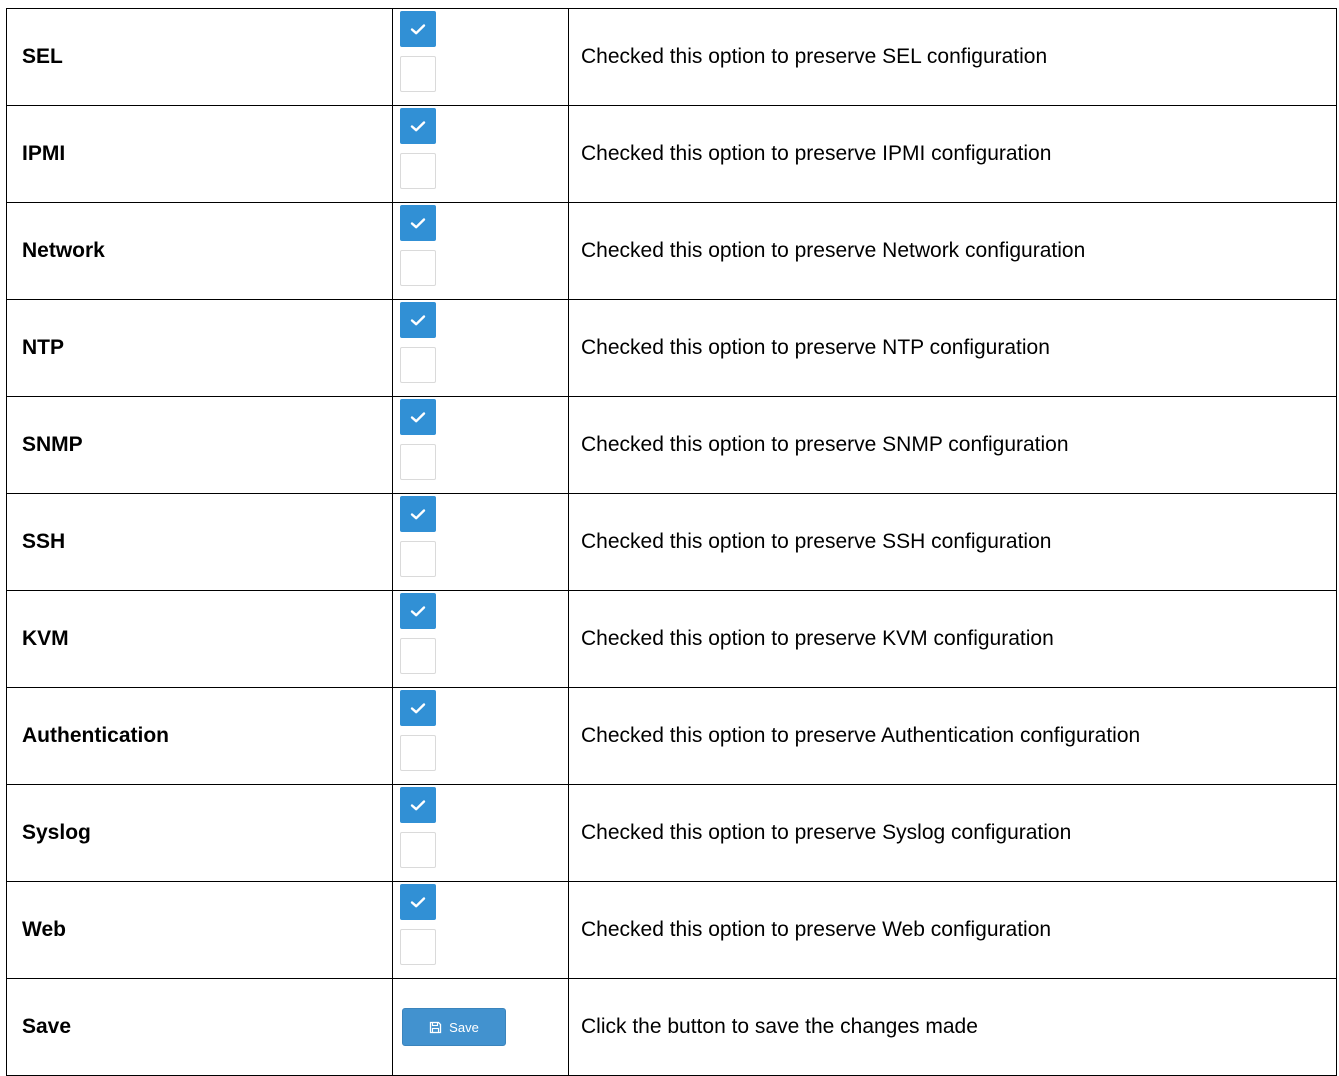 The width and height of the screenshot is (1339, 1076). Describe the element at coordinates (199, 833) in the screenshot. I see `row-label: Syslog` at that location.